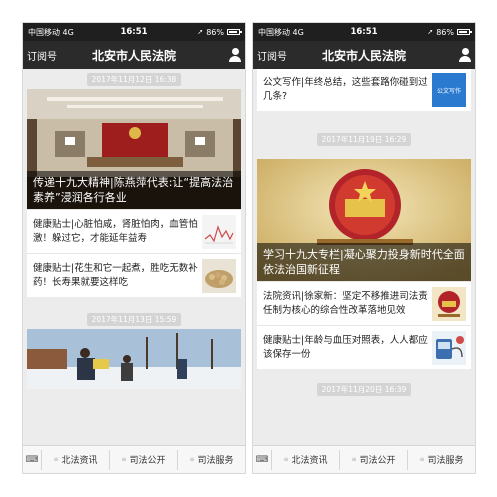  What do you see at coordinates (449, 303) in the screenshot?
I see `court-emblem-thumbnail` at bounding box center [449, 303].